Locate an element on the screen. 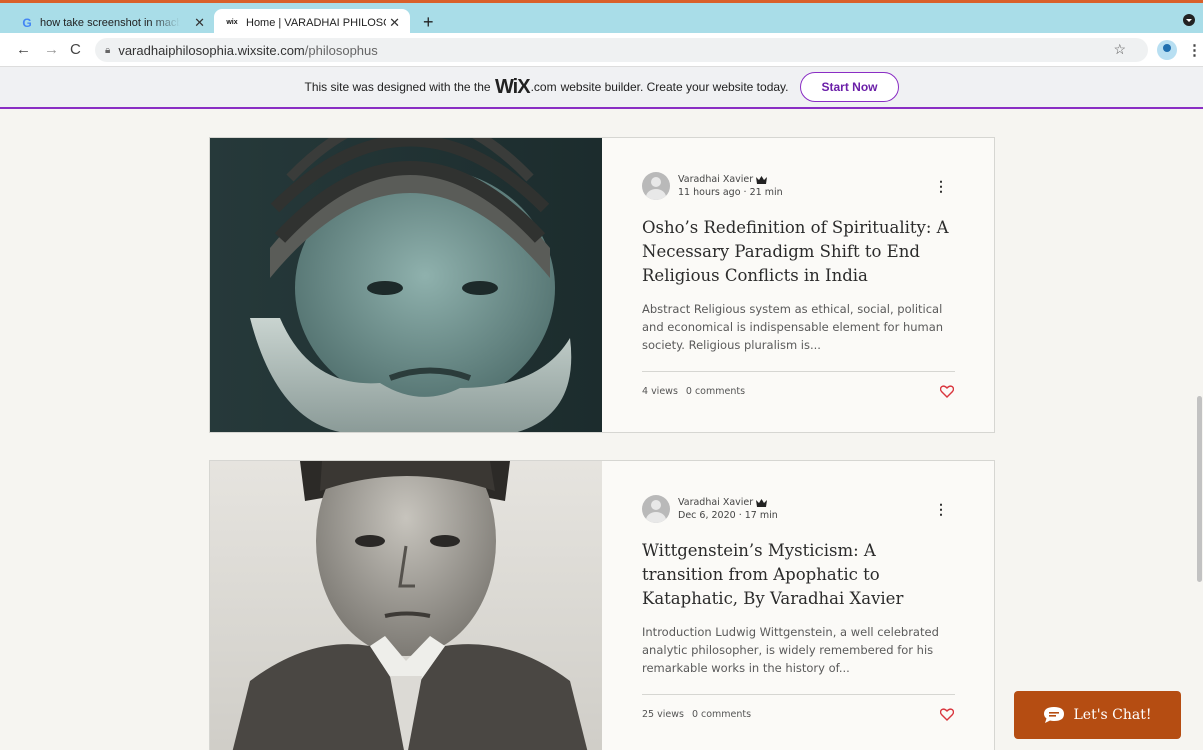 This screenshot has height=750, width=1203. post-date: 11 hours ago is located at coordinates (709, 192).